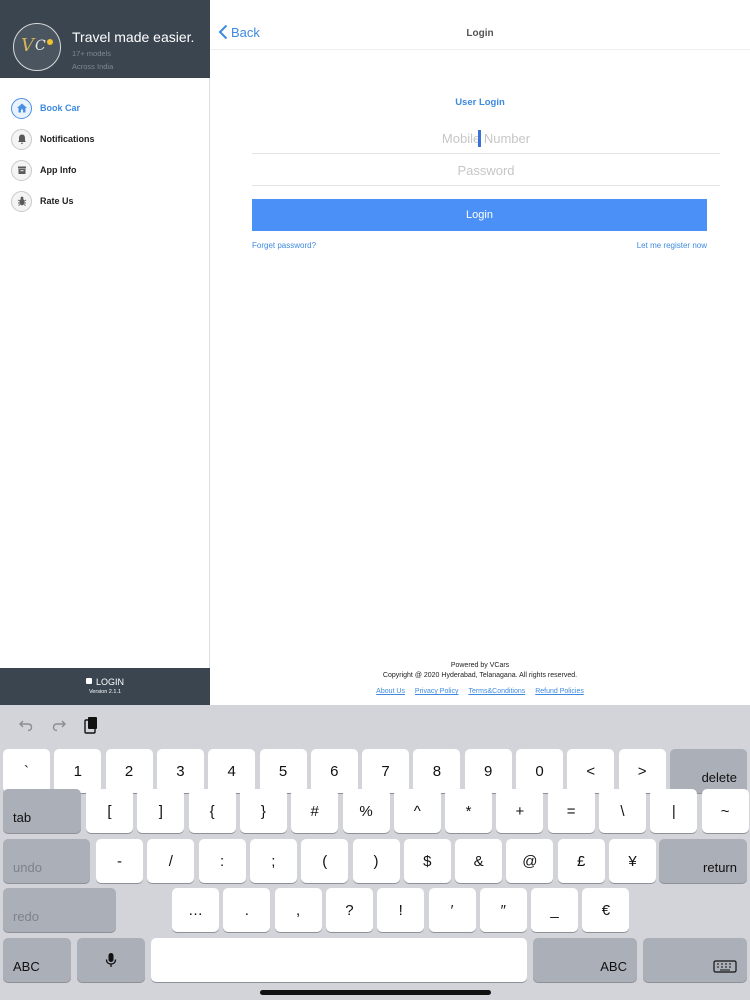 The height and width of the screenshot is (1000, 750). I want to click on mobile-number-input, so click(486, 139).